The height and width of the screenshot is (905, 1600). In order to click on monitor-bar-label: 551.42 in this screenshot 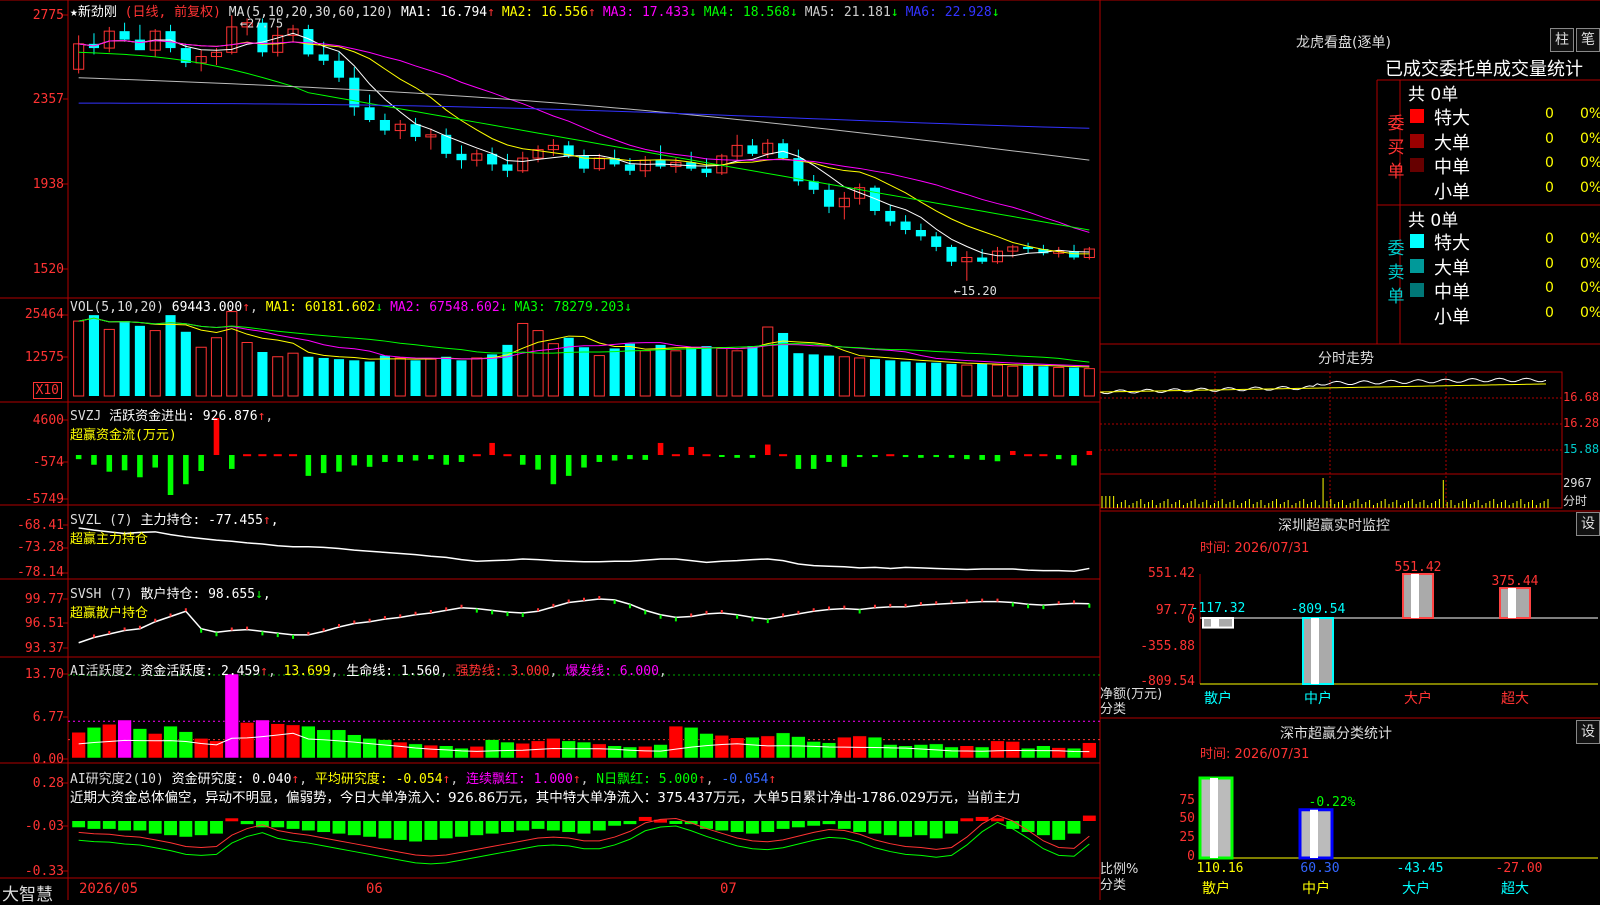, I will do `click(1418, 567)`.